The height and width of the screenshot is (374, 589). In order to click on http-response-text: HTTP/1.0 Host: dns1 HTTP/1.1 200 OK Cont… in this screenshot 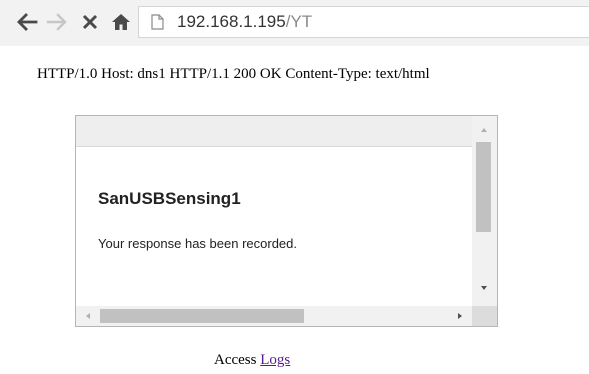, I will do `click(233, 74)`.